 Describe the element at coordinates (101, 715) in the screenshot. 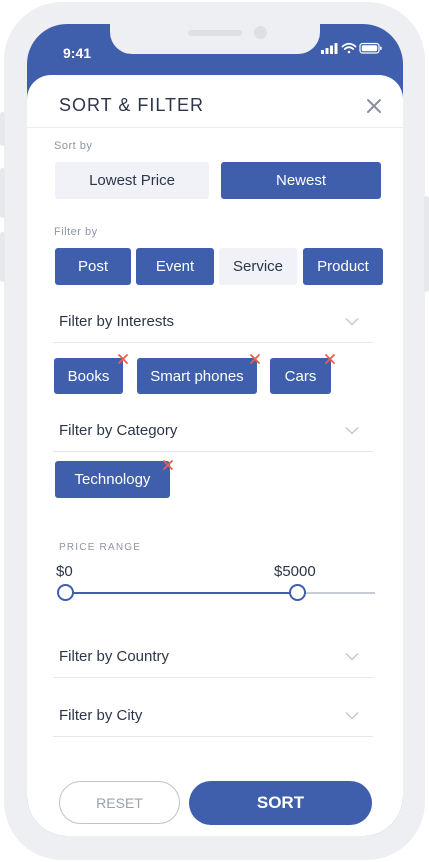

I see `city-dropdown-label: Filter by City` at that location.